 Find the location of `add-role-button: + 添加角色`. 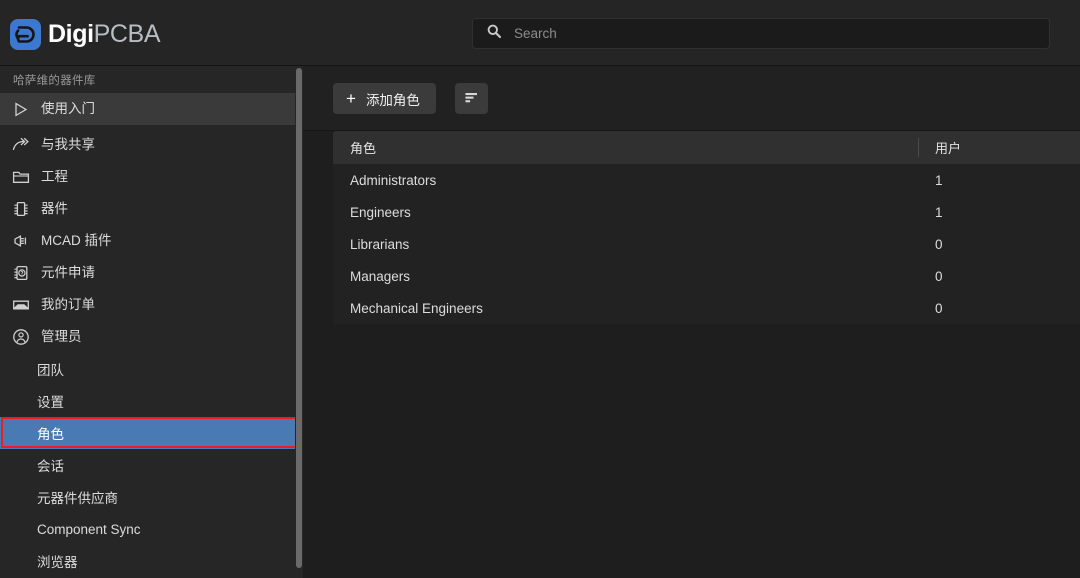

add-role-button: + 添加角色 is located at coordinates (384, 98).